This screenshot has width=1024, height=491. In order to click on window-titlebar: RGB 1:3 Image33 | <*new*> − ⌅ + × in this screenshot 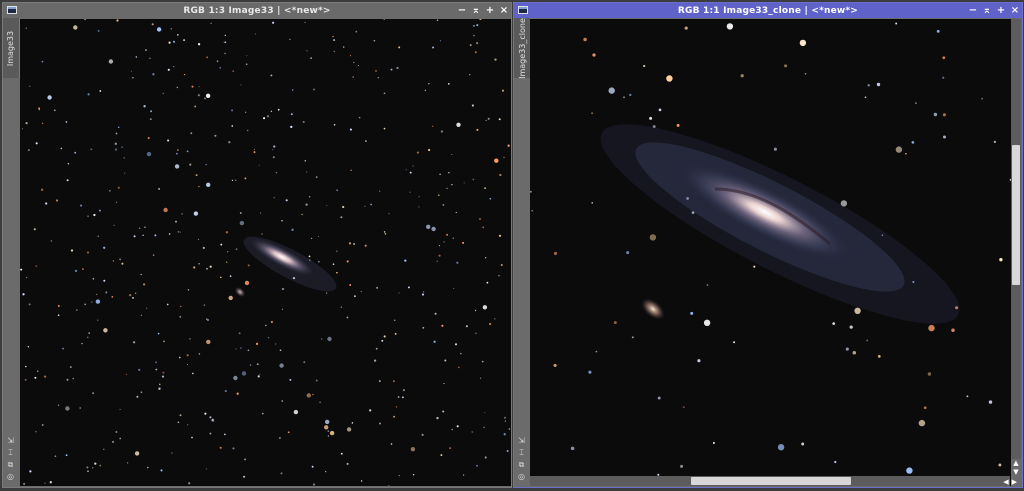, I will do `click(257, 10)`.